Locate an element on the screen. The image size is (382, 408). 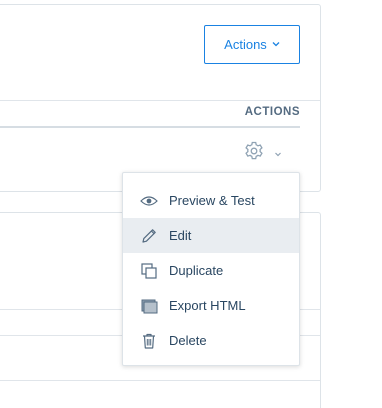
table-header-divider is located at coordinates (150, 127).